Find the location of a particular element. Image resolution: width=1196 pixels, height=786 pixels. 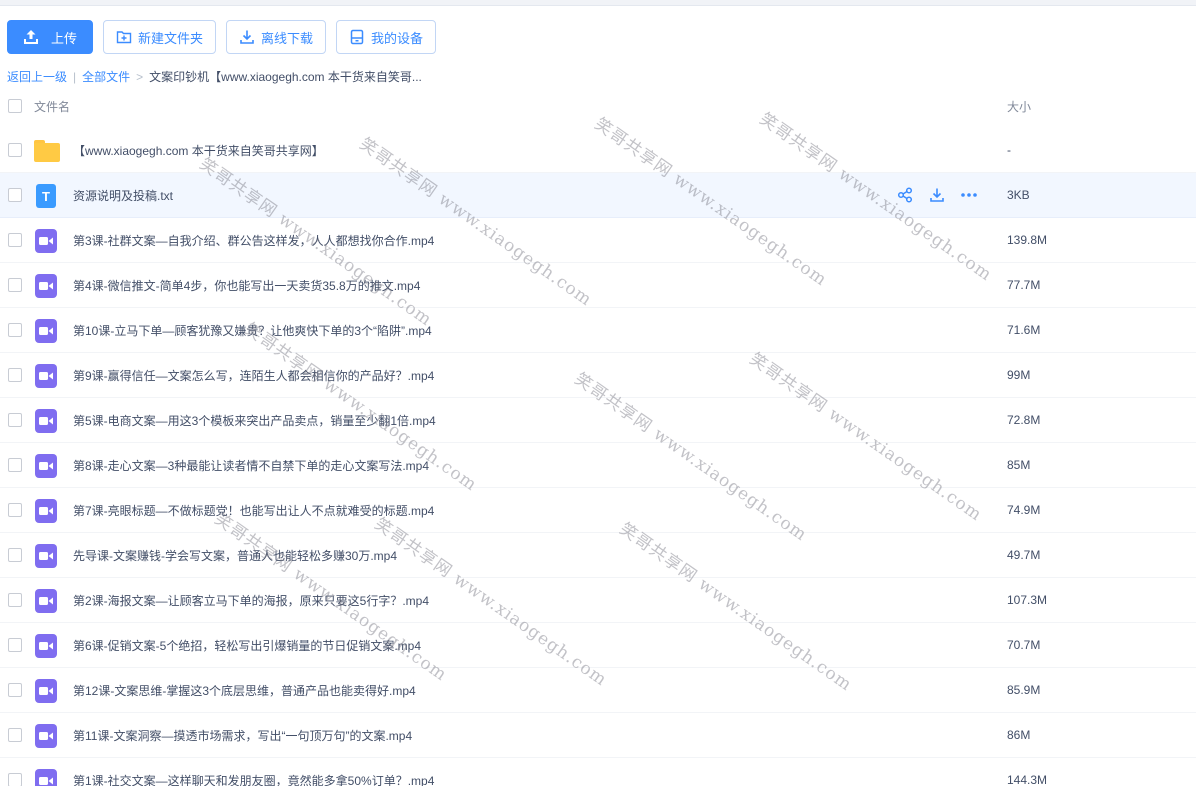

row-actions is located at coordinates (937, 195).